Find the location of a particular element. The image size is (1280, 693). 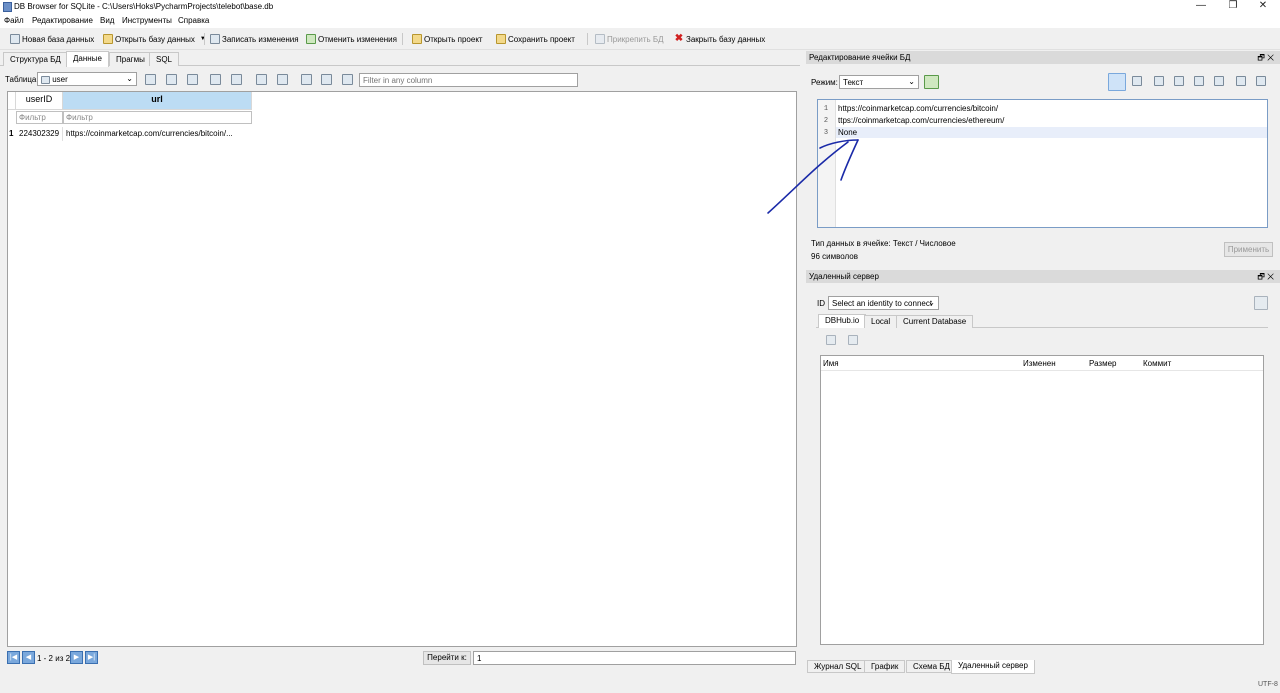

import-icon is located at coordinates (1159, 81).